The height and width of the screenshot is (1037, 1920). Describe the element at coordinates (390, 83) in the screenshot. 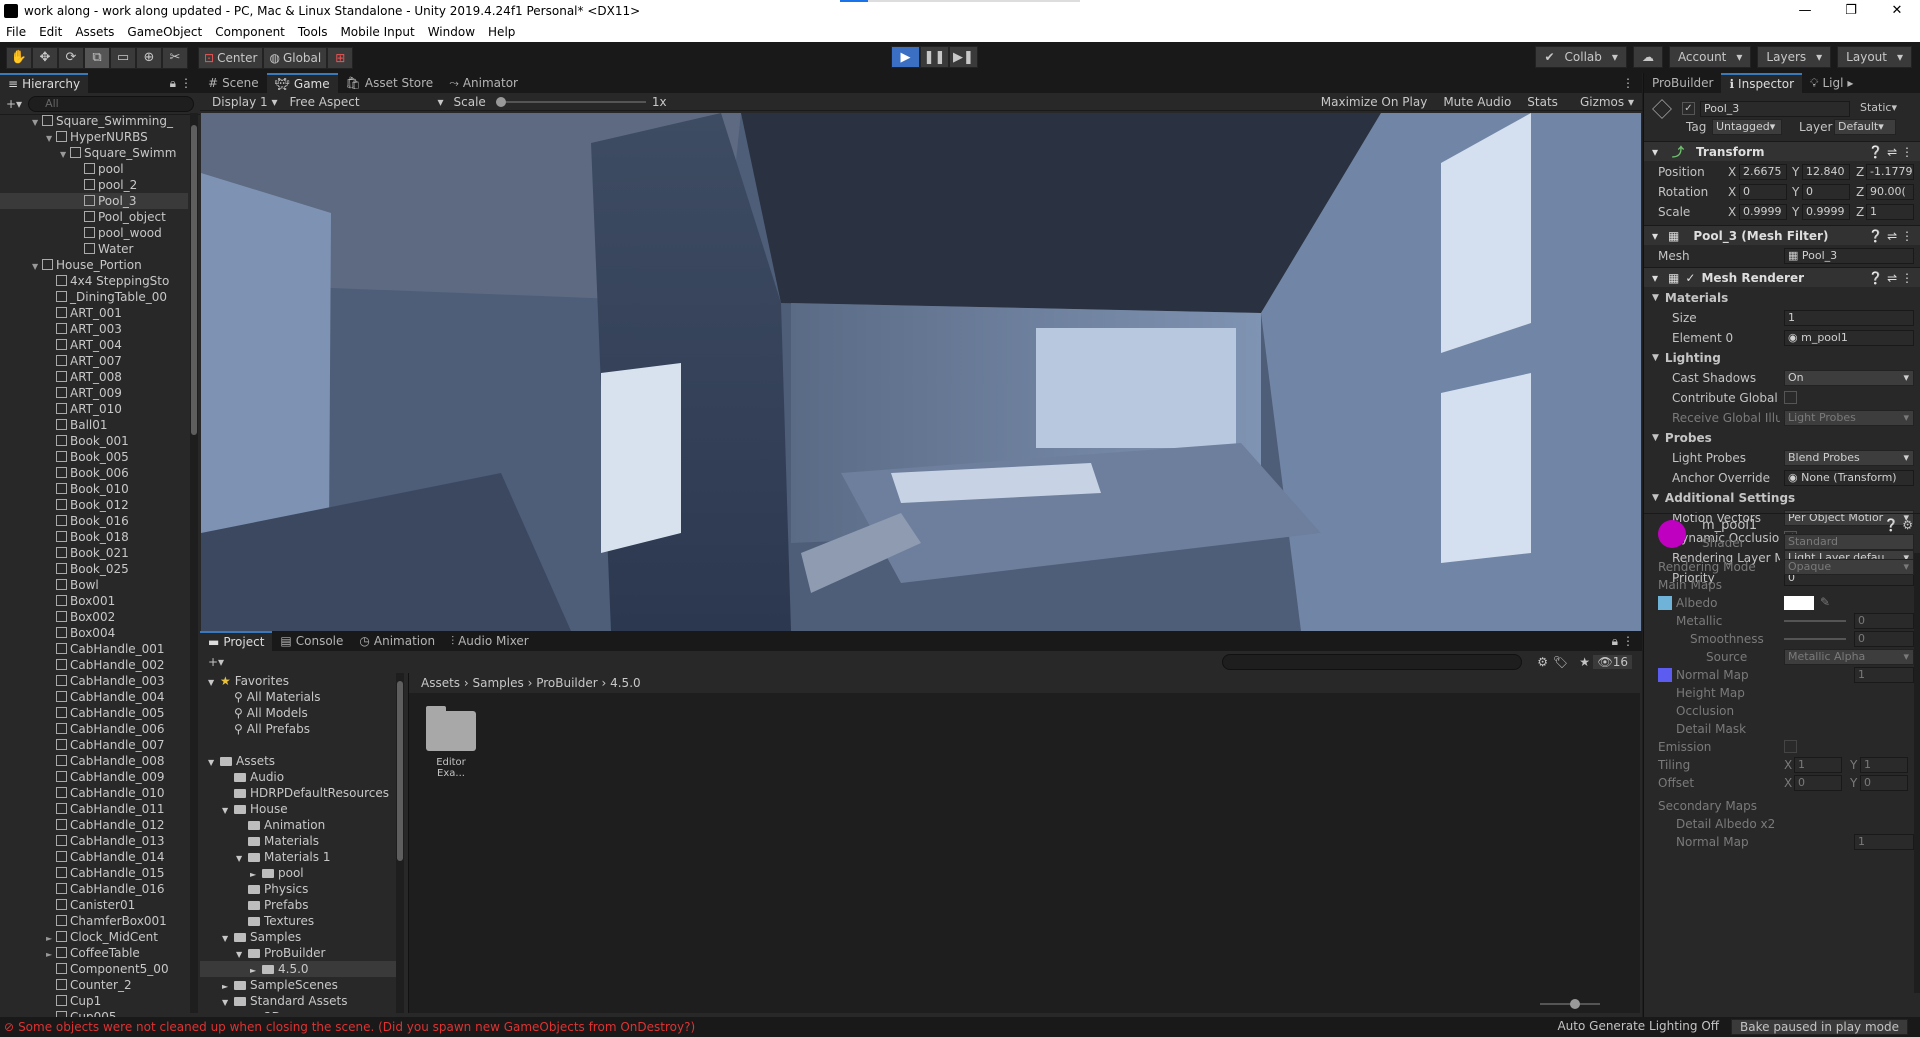

I see `tab-asset-store: 🛍︎ Asset Store` at that location.